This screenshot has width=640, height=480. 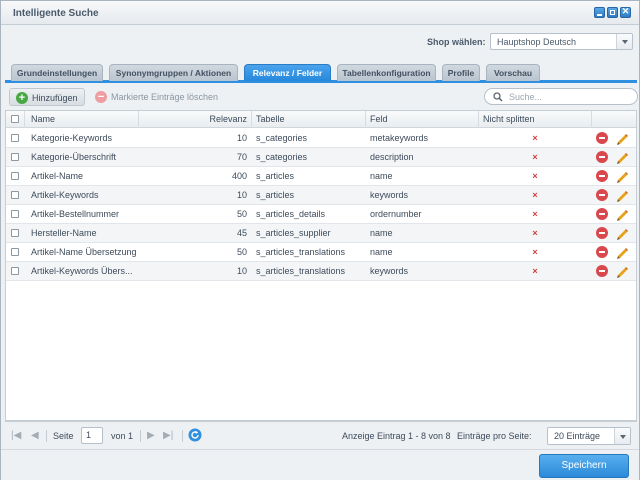 I want to click on table-row: Artikel-Keywords 10 s_articles keywords ×, so click(x=321, y=195).